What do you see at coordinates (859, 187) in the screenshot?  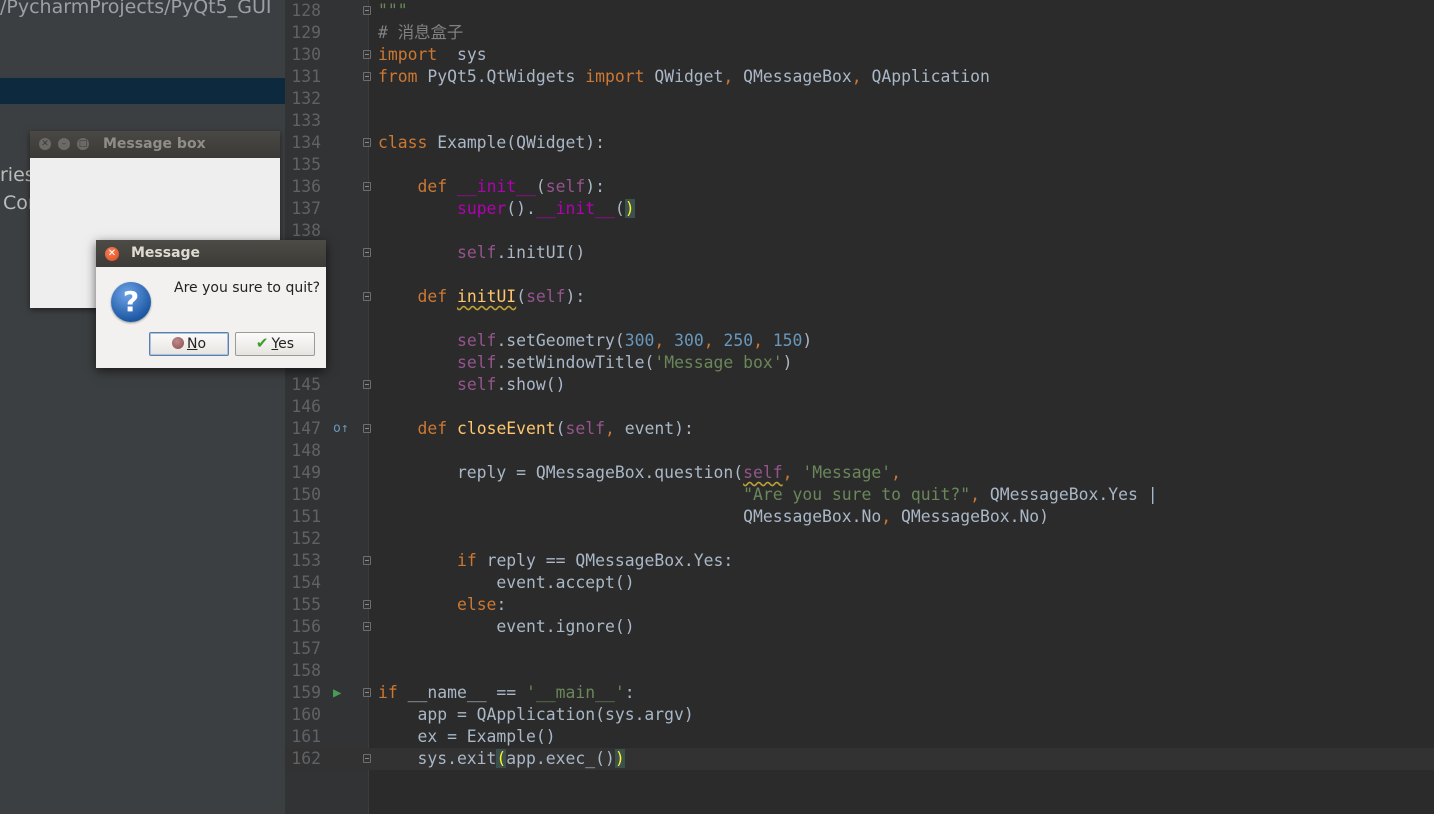 I see `code-line: 136 def __init__(self):` at bounding box center [859, 187].